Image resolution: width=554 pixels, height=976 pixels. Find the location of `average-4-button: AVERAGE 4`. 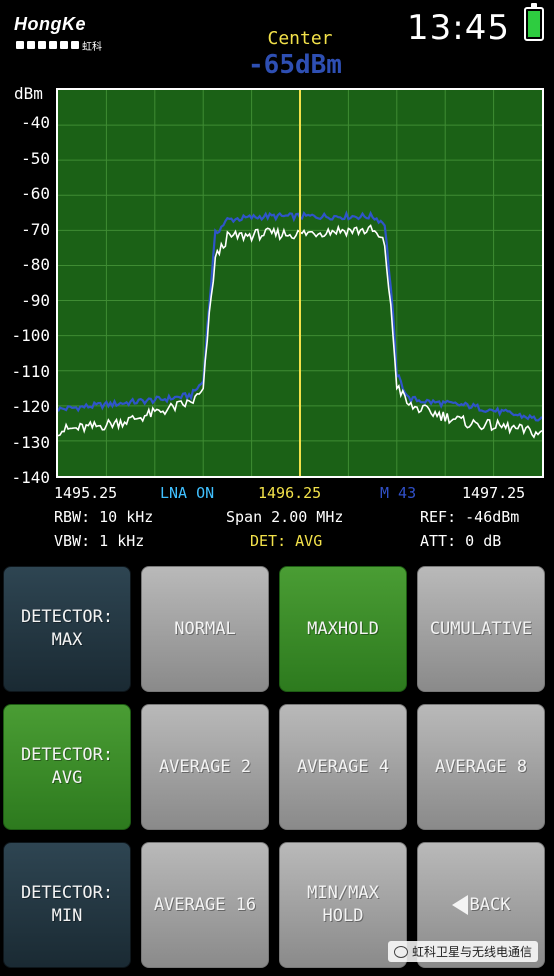

average-4-button: AVERAGE 4 is located at coordinates (343, 767).